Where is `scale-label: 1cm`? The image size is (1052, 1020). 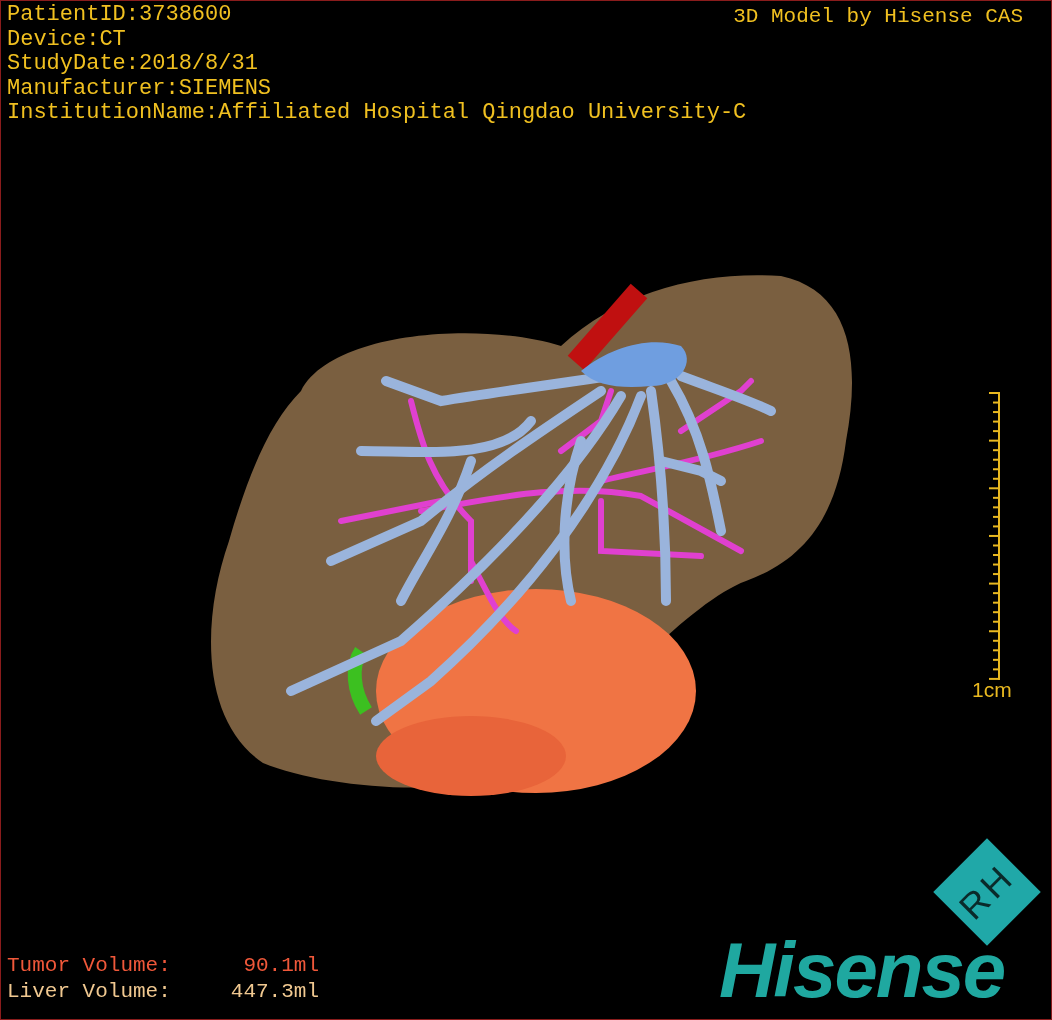
scale-label: 1cm is located at coordinates (992, 690).